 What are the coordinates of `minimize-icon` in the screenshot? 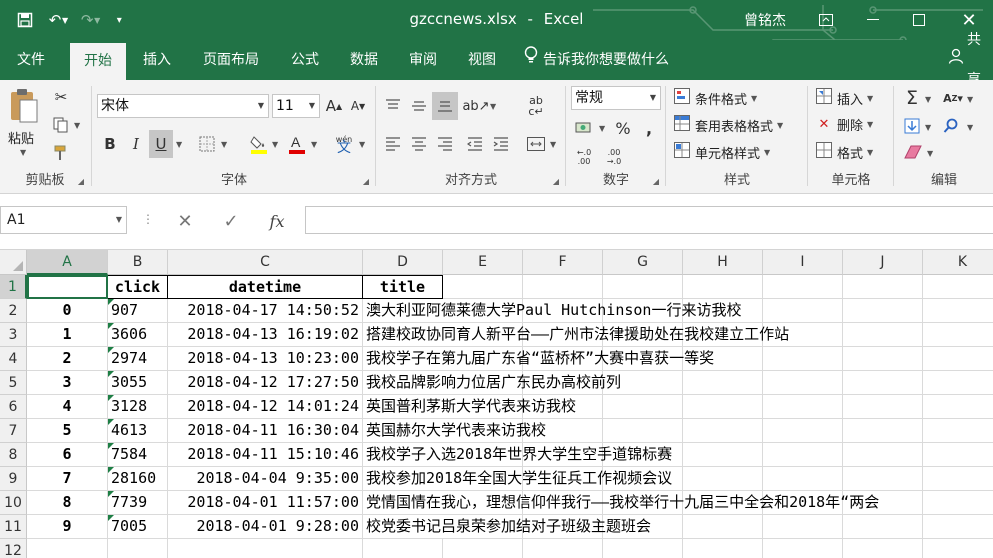 It's located at (873, 20).